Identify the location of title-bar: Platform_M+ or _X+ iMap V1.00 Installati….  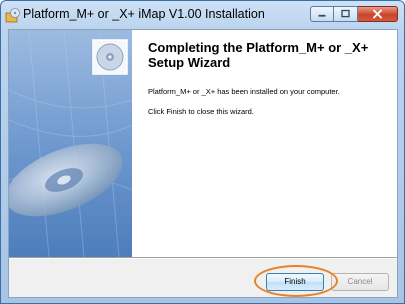
(202, 15).